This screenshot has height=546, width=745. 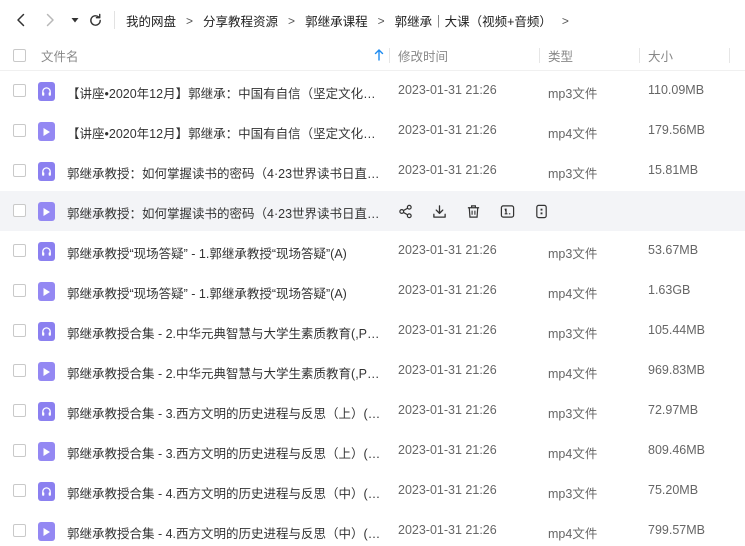 What do you see at coordinates (379, 56) in the screenshot?
I see `arrow-up-icon` at bounding box center [379, 56].